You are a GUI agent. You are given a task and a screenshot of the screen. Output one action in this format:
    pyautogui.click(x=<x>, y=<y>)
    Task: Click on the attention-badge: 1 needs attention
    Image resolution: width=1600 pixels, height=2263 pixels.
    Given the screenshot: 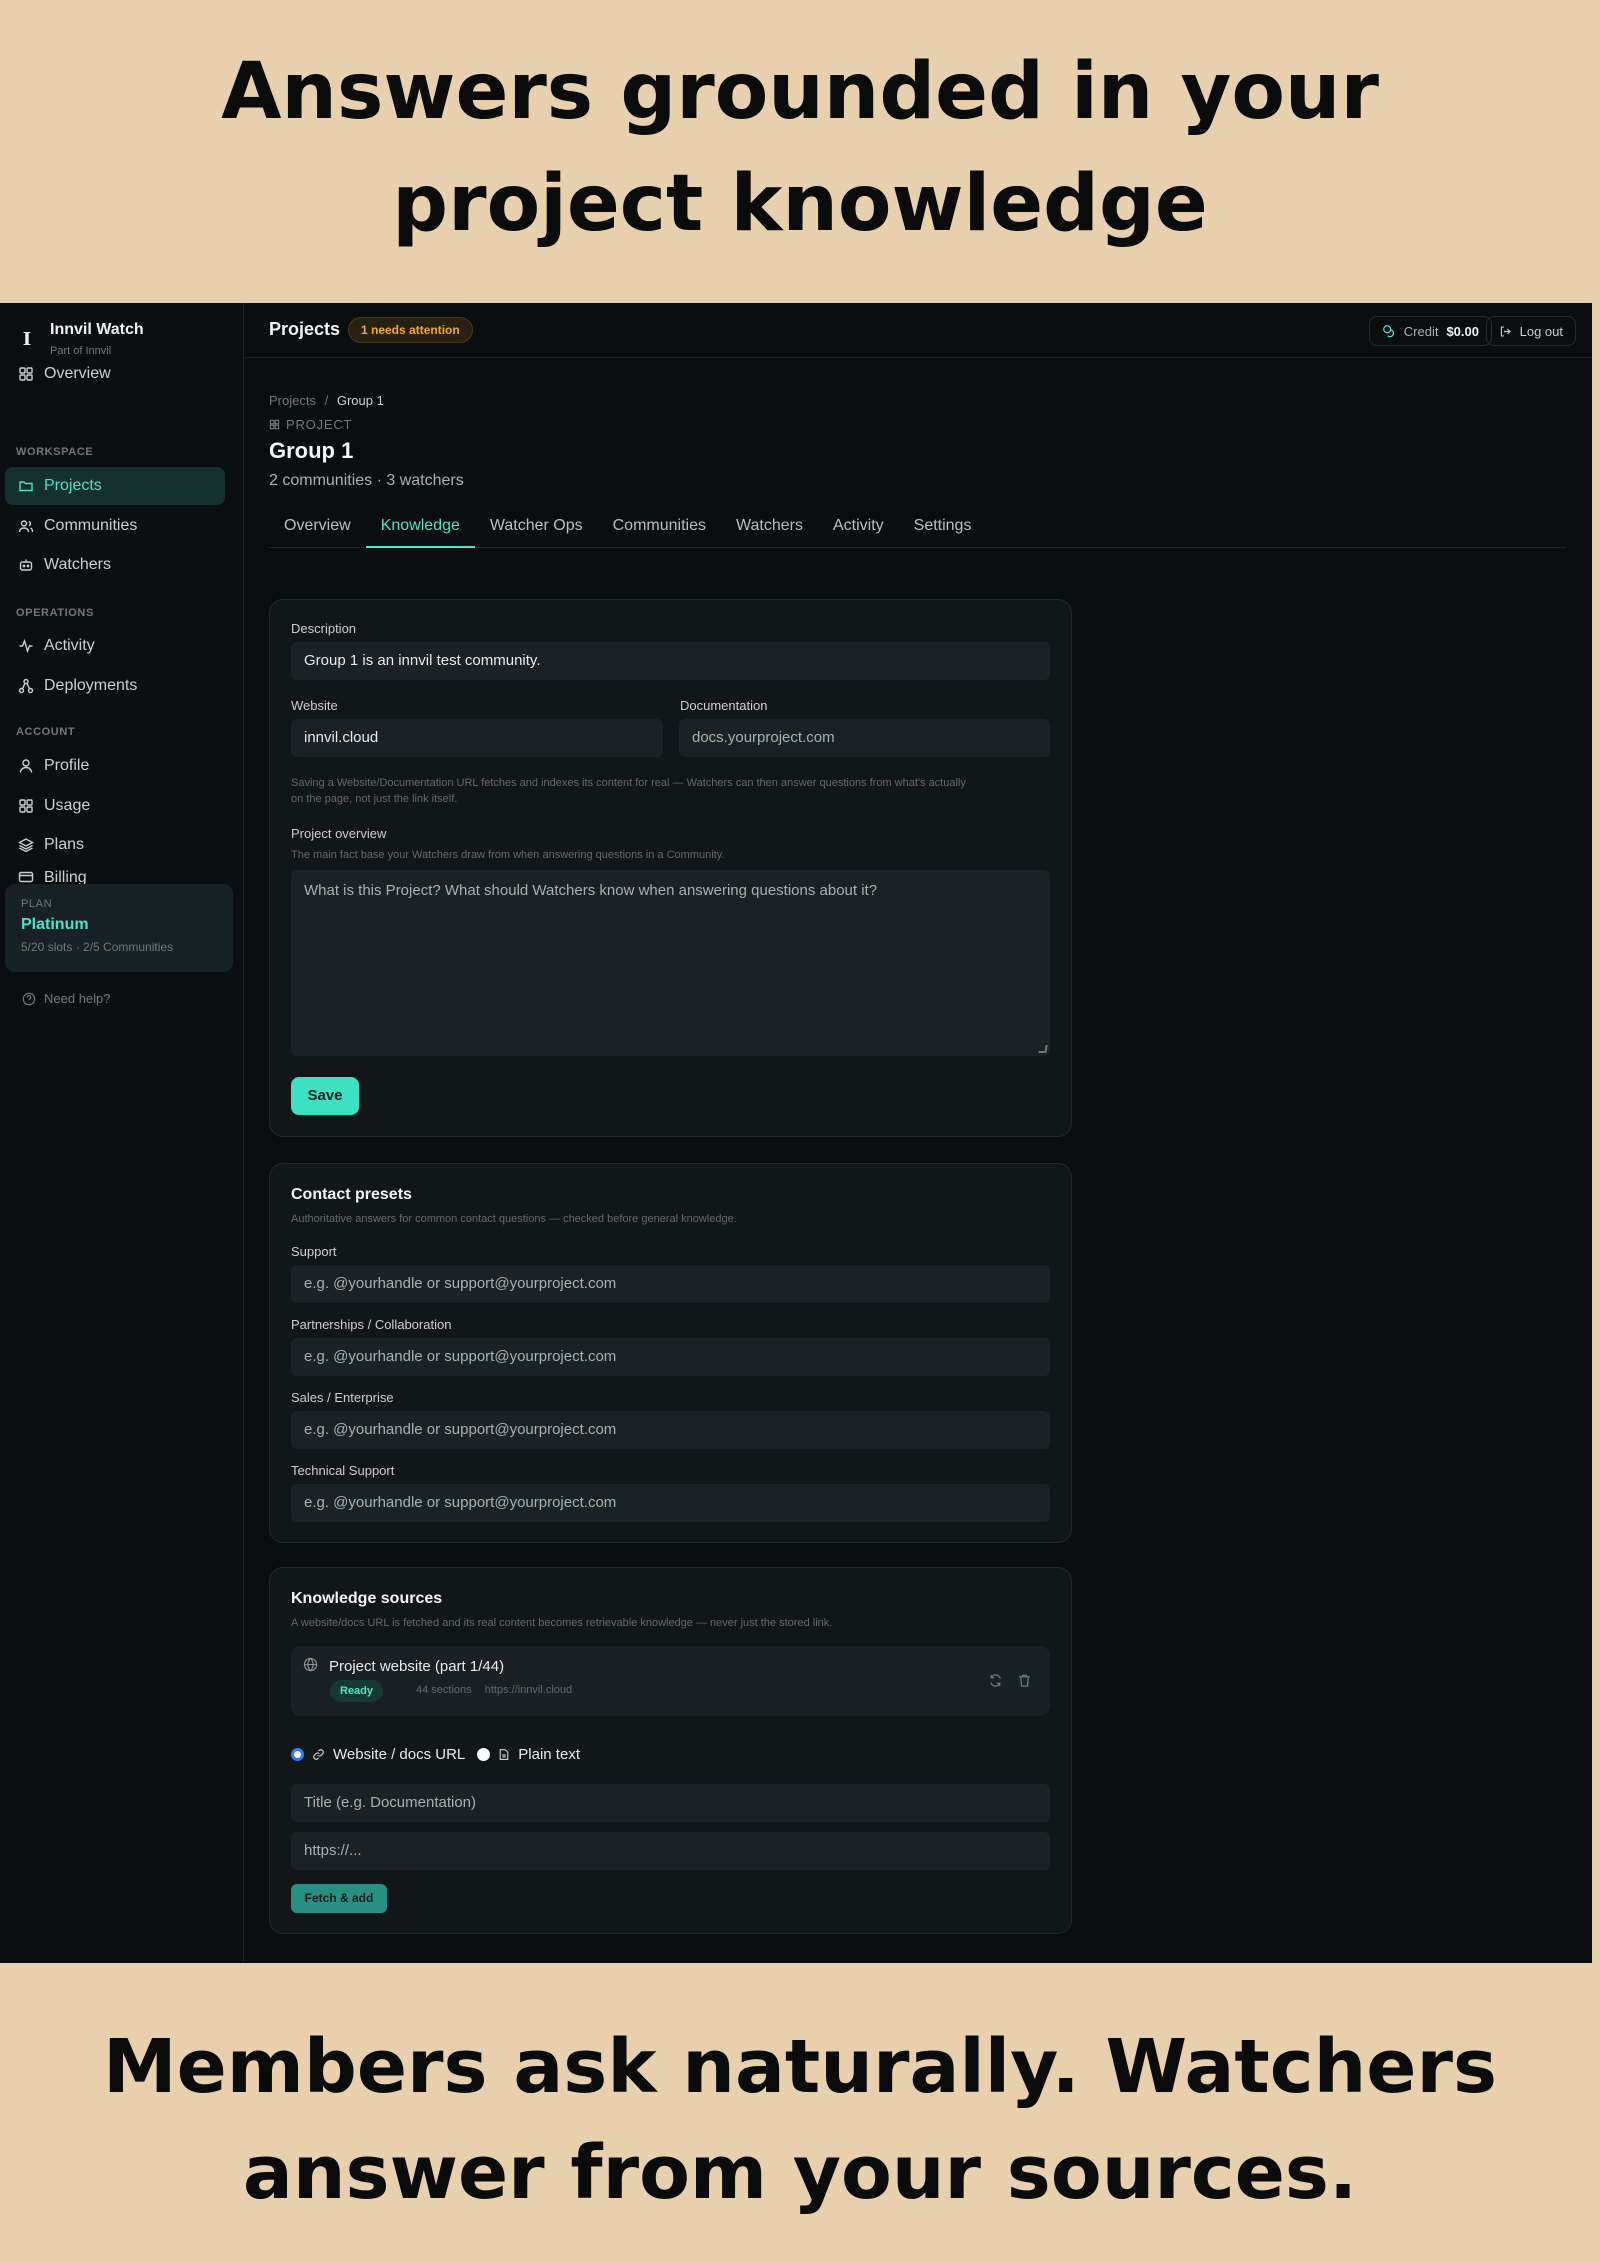 What is the action you would take?
    pyautogui.click(x=410, y=330)
    